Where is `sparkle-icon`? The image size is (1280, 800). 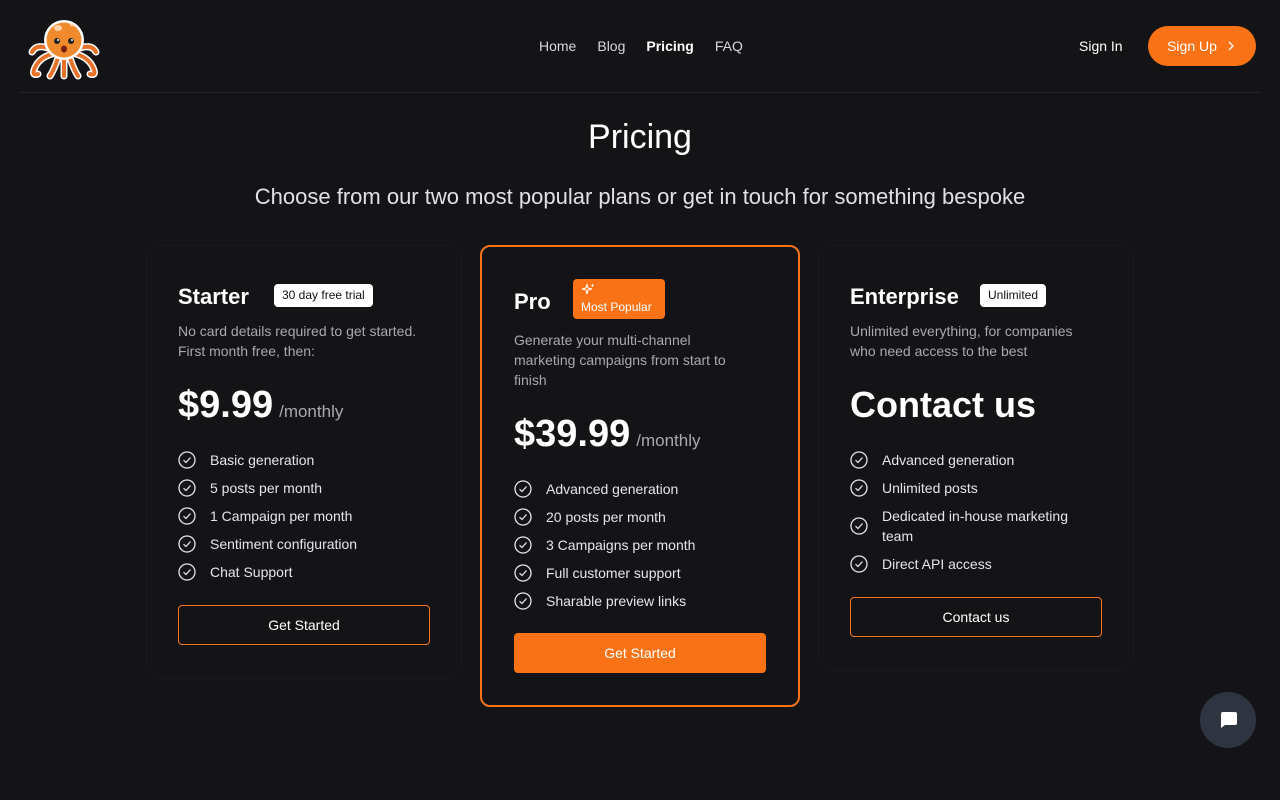 sparkle-icon is located at coordinates (588, 289).